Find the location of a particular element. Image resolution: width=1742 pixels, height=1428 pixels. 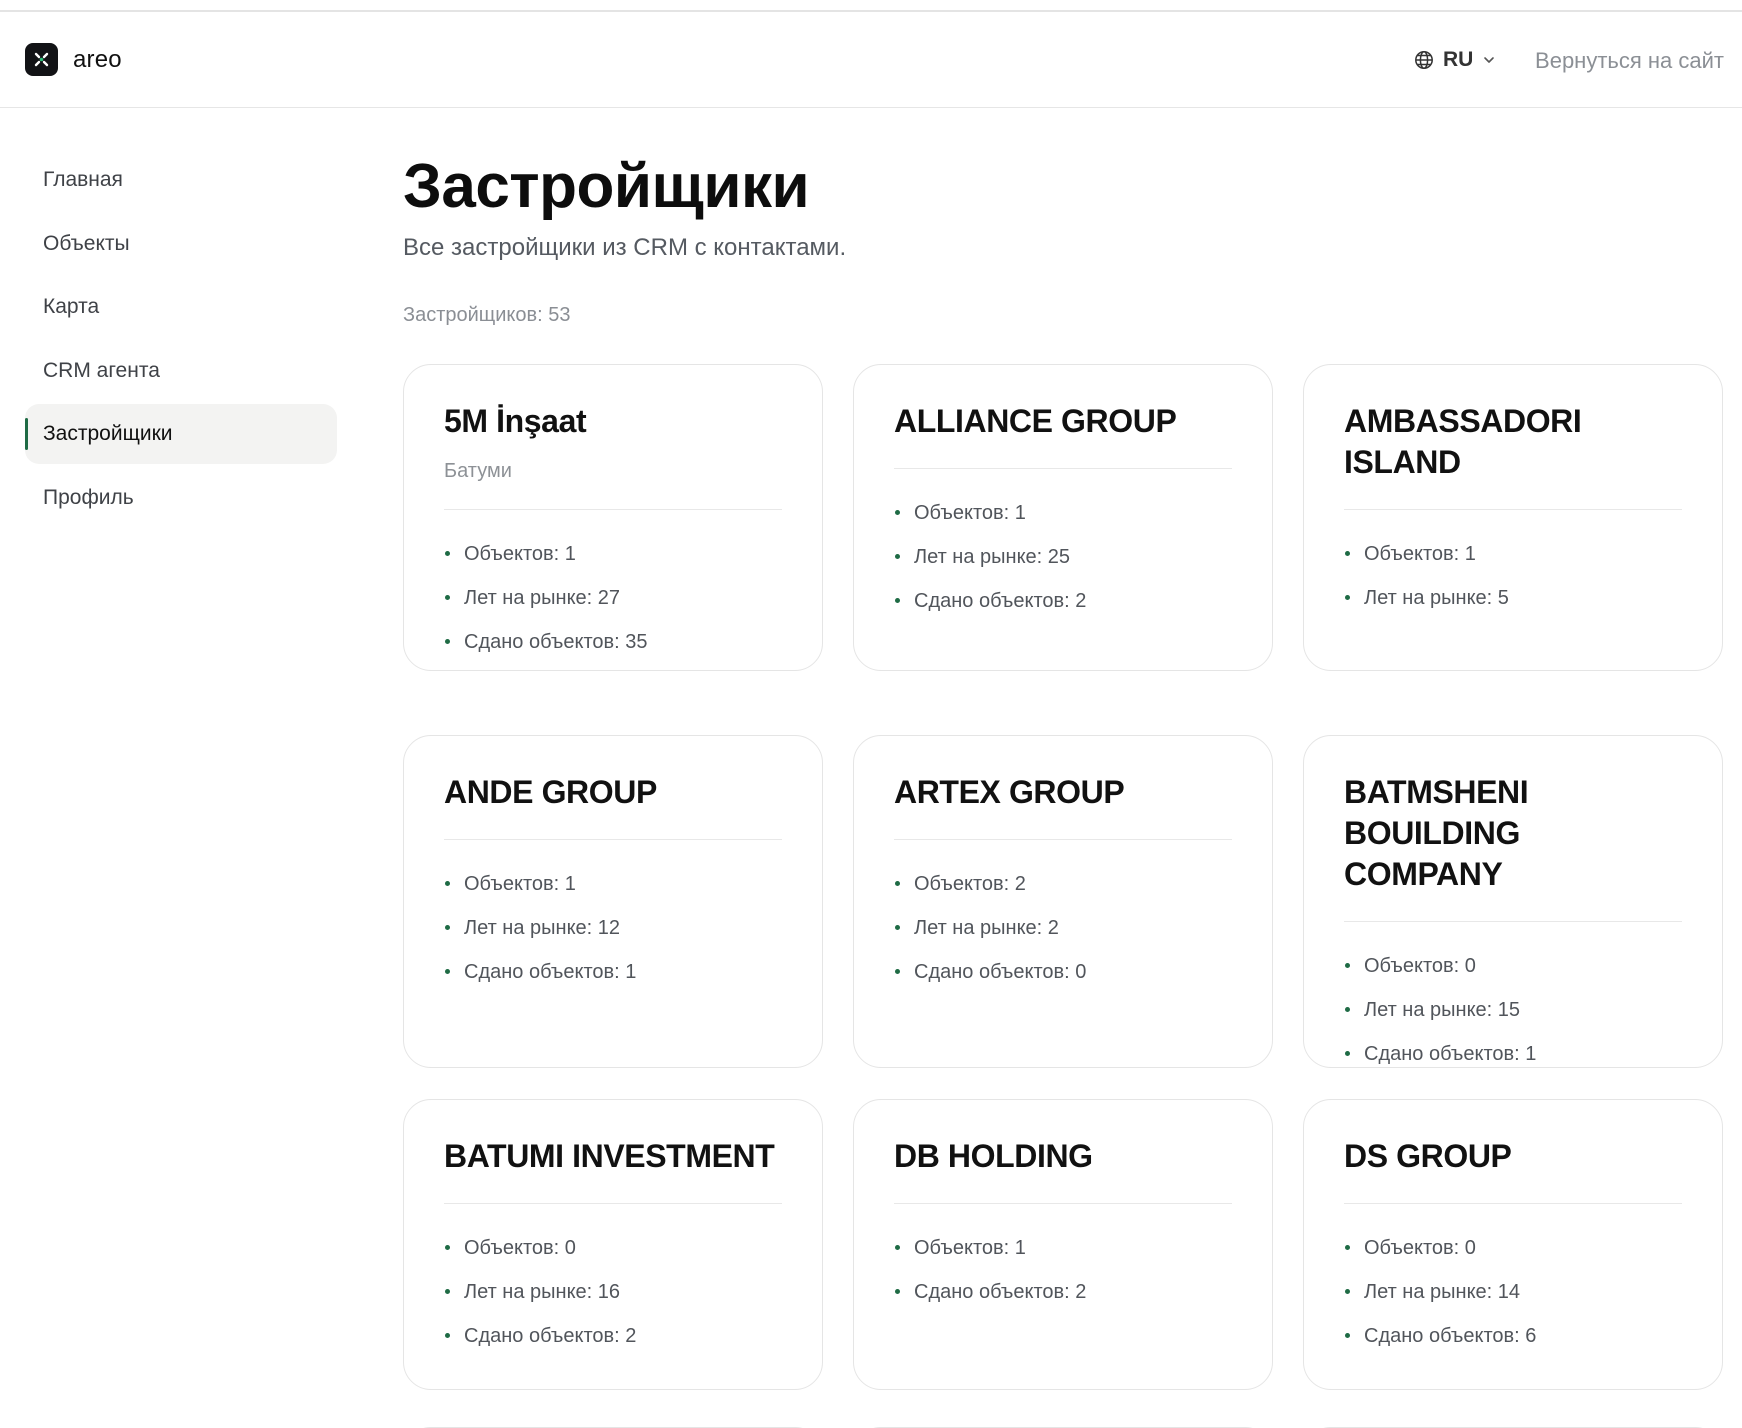

developer-stats: Объектов: 1 Сдано объектов: 2 is located at coordinates (1063, 1270).